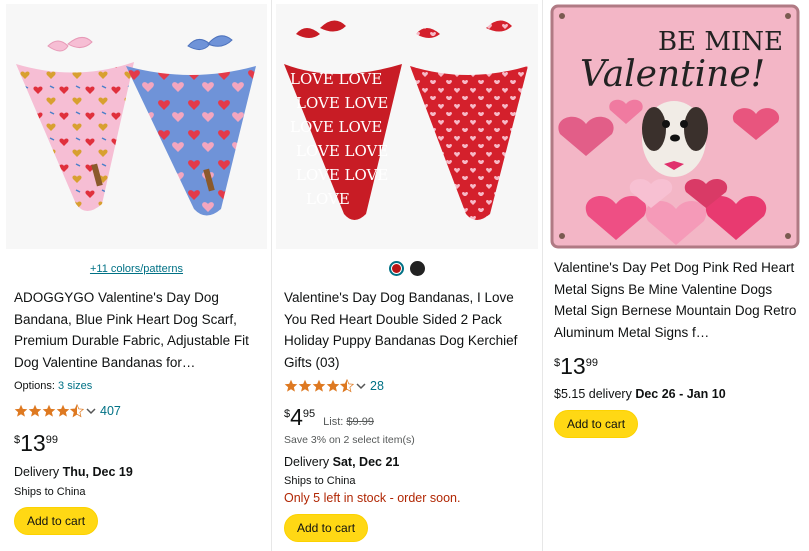 This screenshot has width=809, height=551. I want to click on rating-count: 28, so click(377, 386).